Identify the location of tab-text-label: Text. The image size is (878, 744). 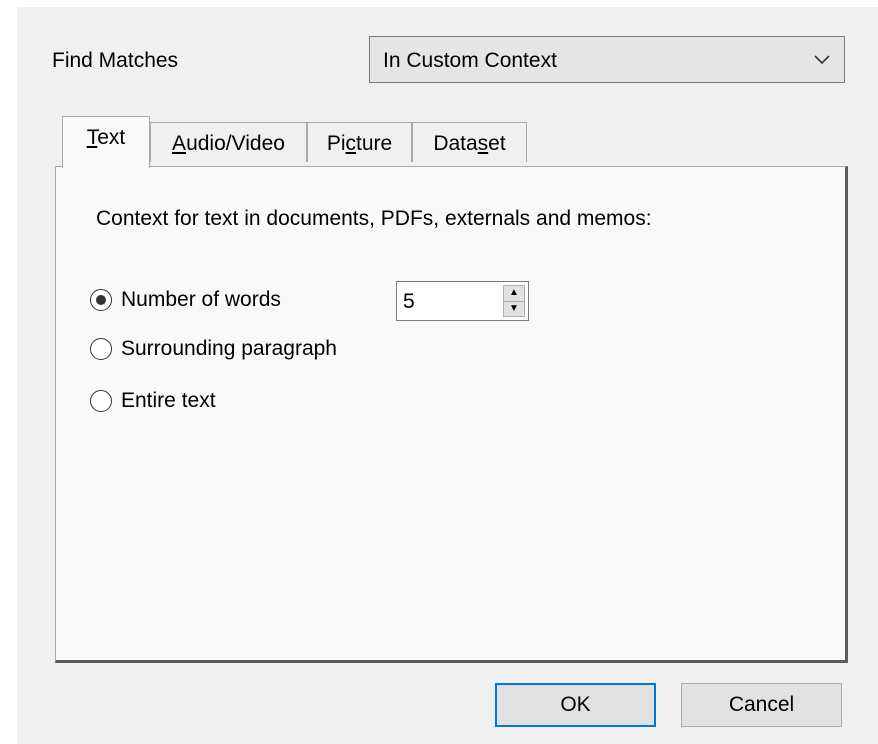
(106, 137).